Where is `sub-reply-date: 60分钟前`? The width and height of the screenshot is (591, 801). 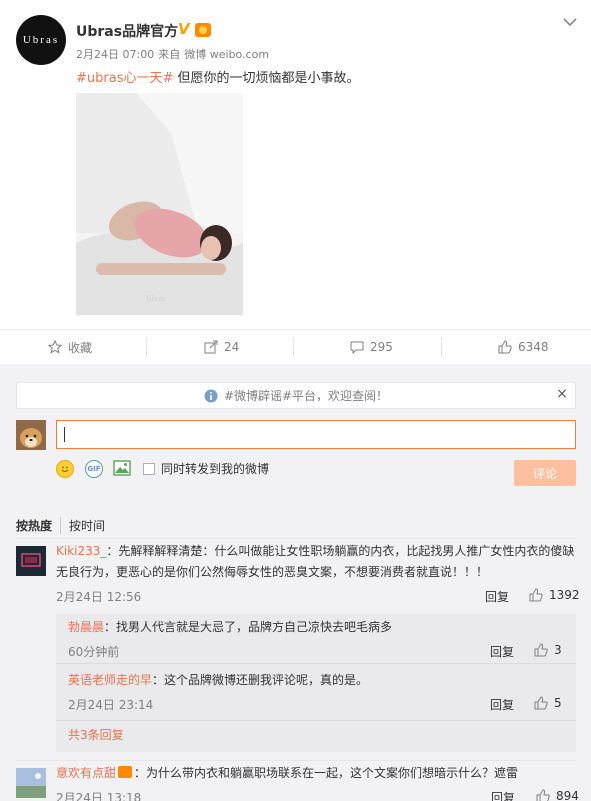
sub-reply-date: 60分钟前 is located at coordinates (94, 652).